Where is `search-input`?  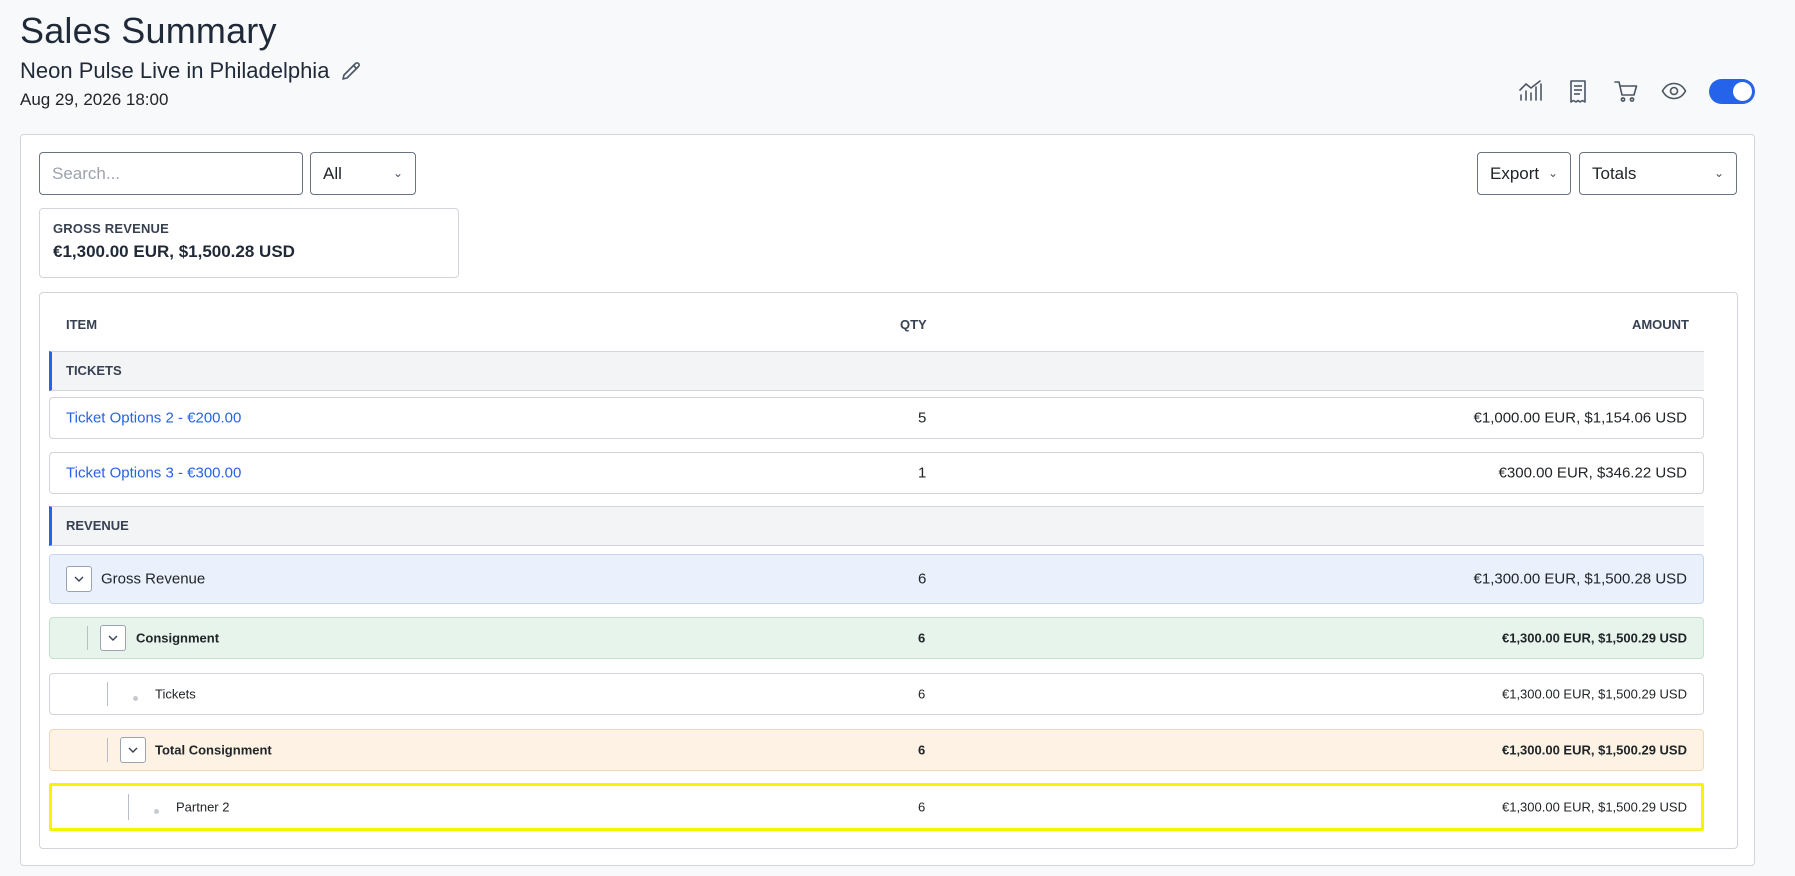
search-input is located at coordinates (171, 173).